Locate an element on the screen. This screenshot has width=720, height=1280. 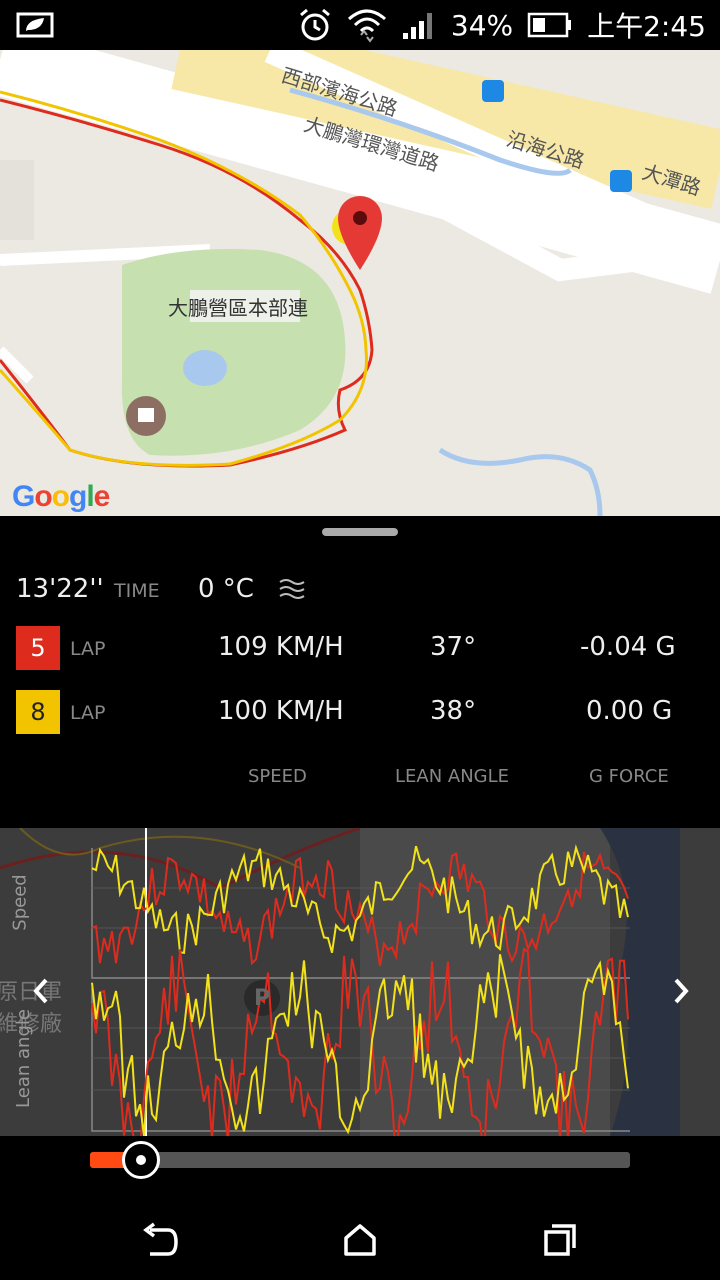
weather-icon is located at coordinates (292, 589).